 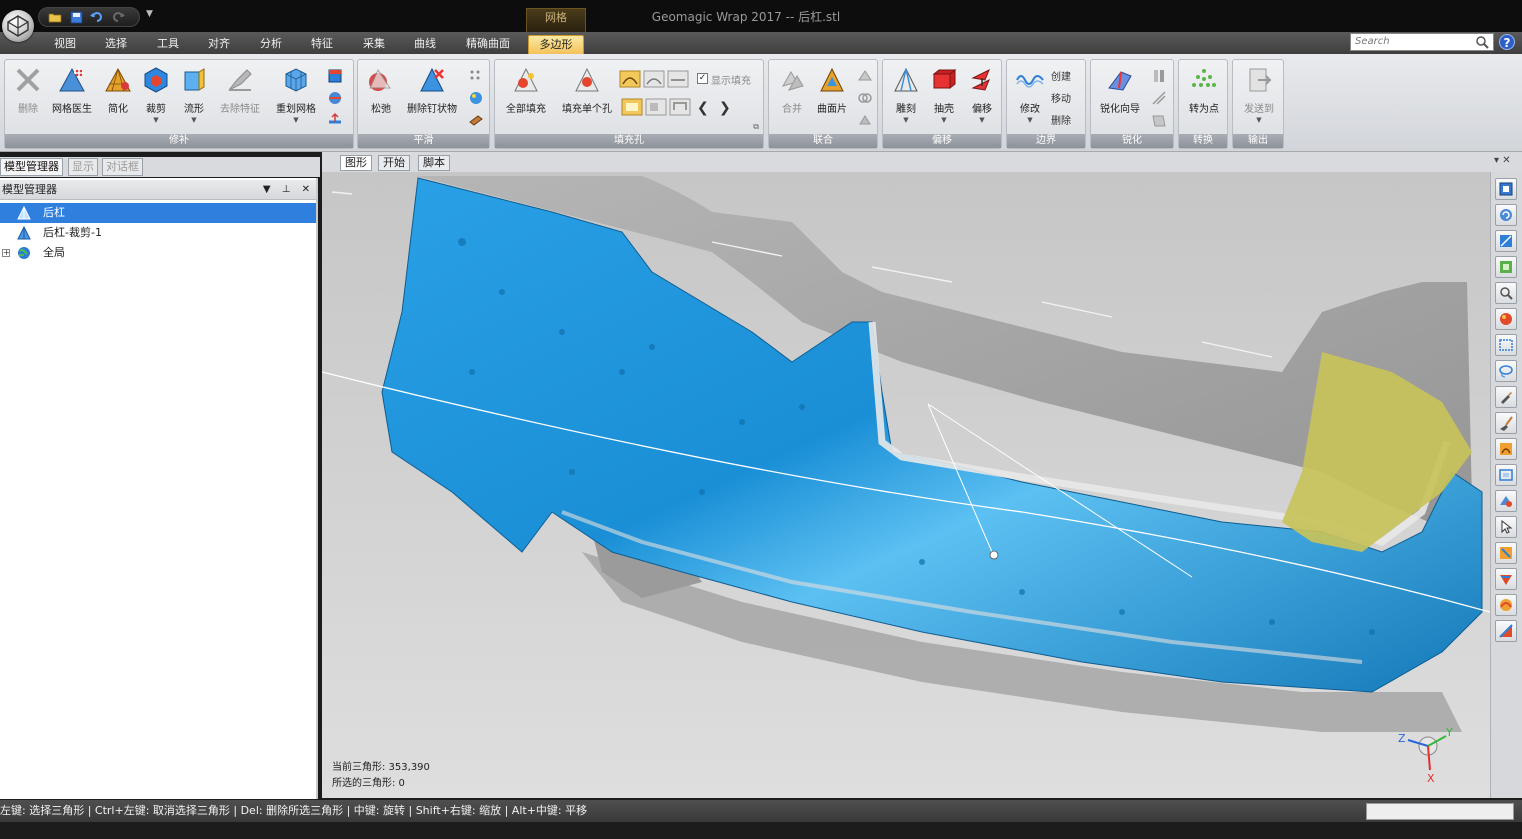 What do you see at coordinates (526, 90) in the screenshot?
I see `fill-all-button: 全部填充` at bounding box center [526, 90].